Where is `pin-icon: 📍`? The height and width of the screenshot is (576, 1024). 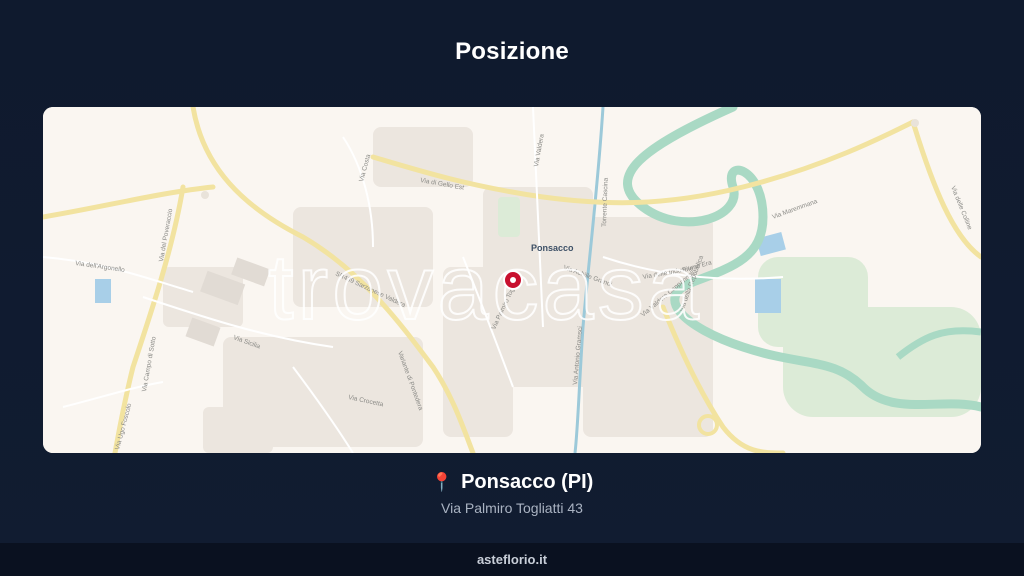 pin-icon: 📍 is located at coordinates (442, 482).